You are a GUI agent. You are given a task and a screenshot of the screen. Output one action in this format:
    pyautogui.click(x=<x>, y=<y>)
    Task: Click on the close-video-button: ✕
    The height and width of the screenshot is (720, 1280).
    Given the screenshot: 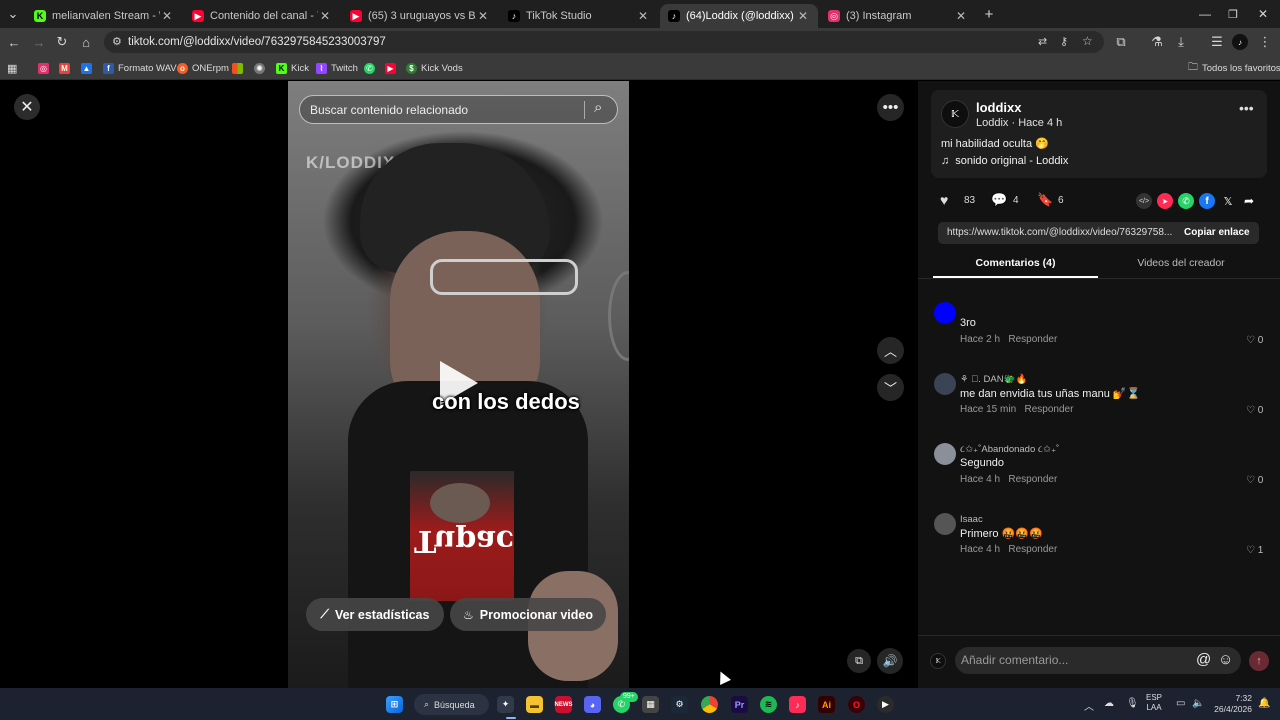 What is the action you would take?
    pyautogui.click(x=27, y=107)
    